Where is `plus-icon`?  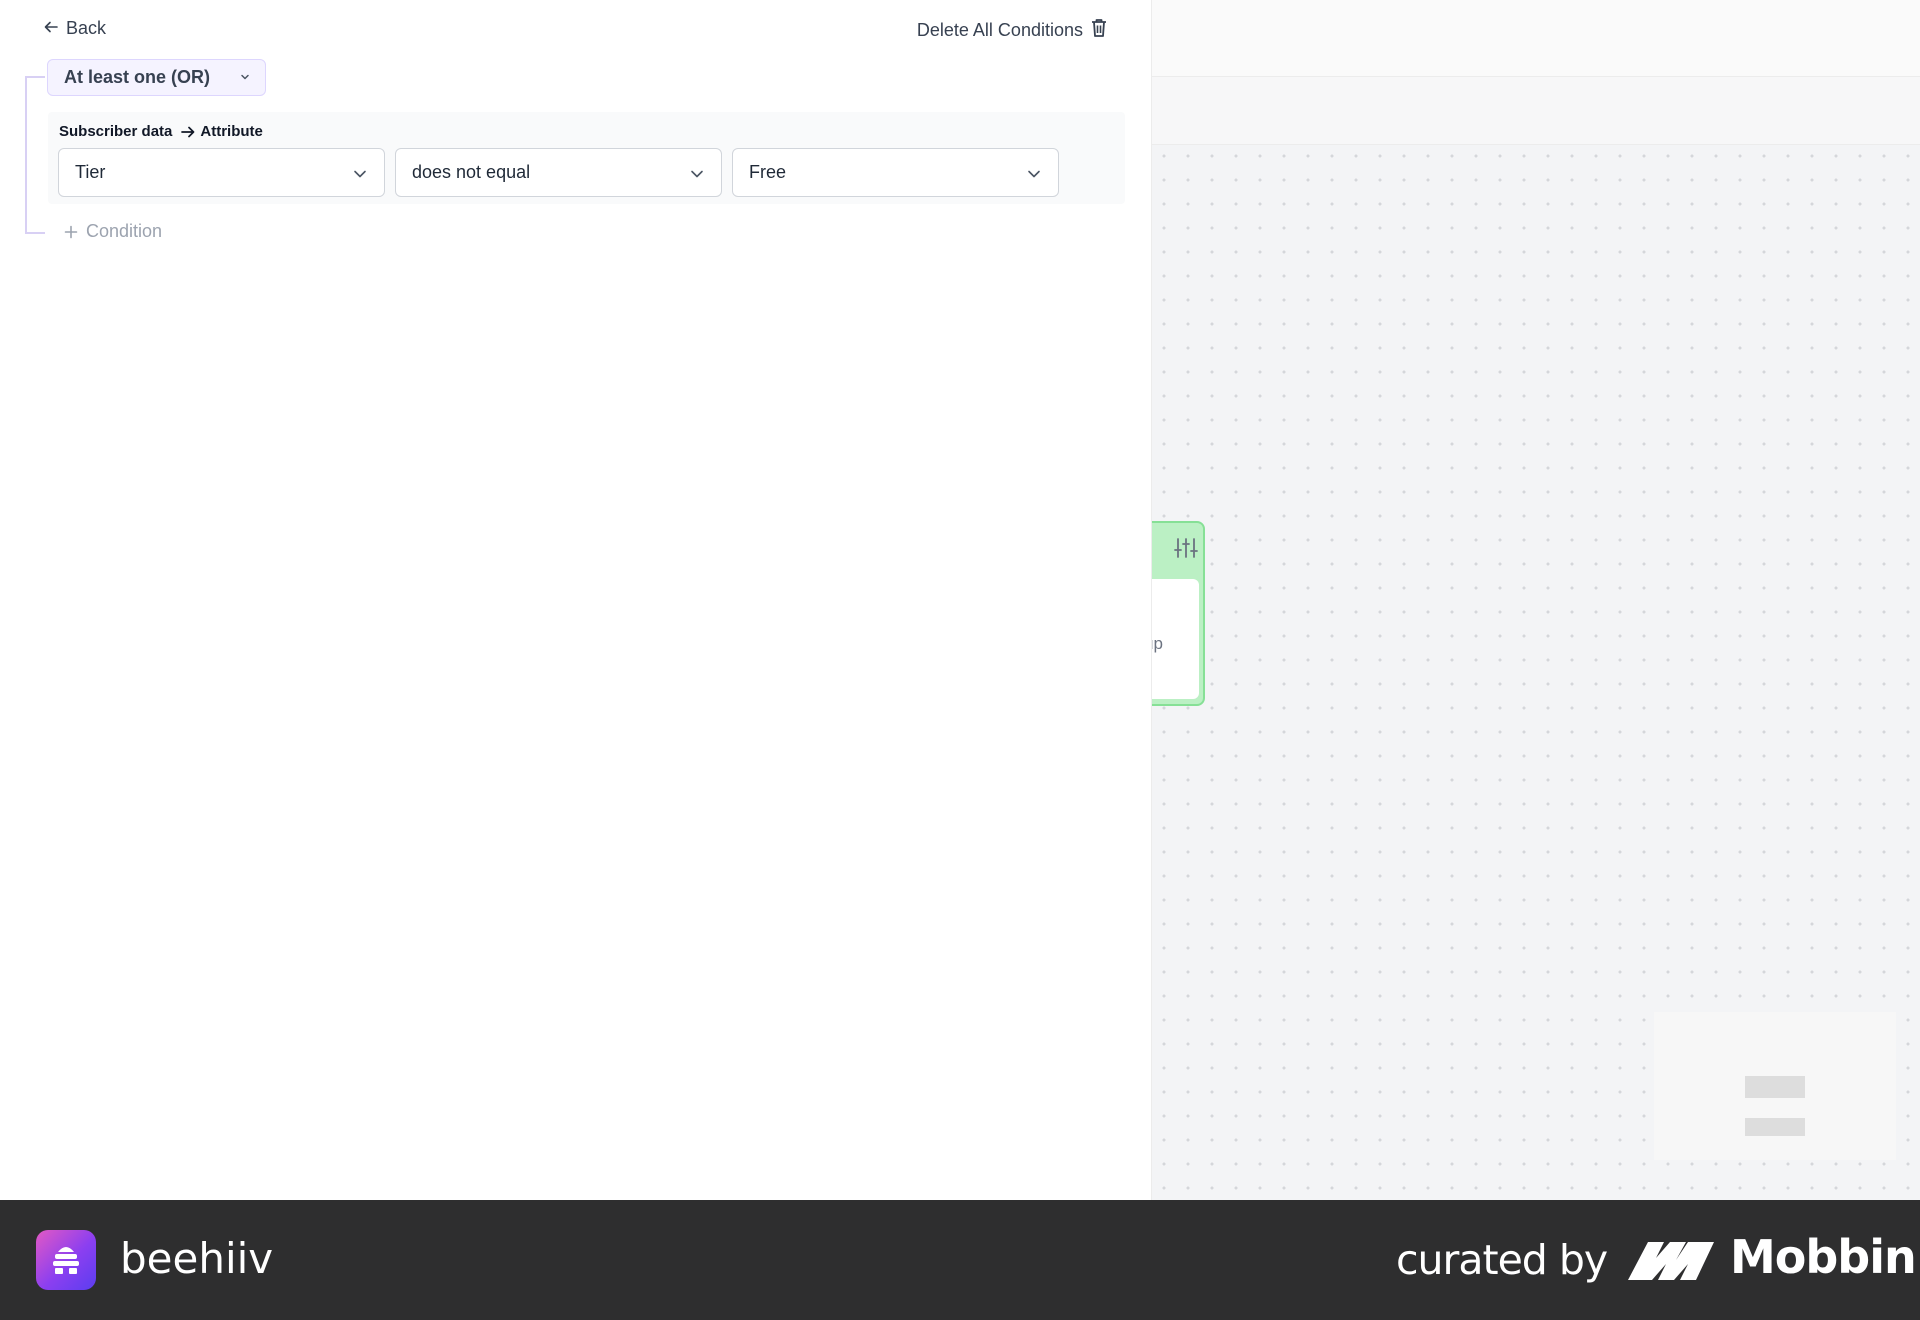
plus-icon is located at coordinates (71, 231).